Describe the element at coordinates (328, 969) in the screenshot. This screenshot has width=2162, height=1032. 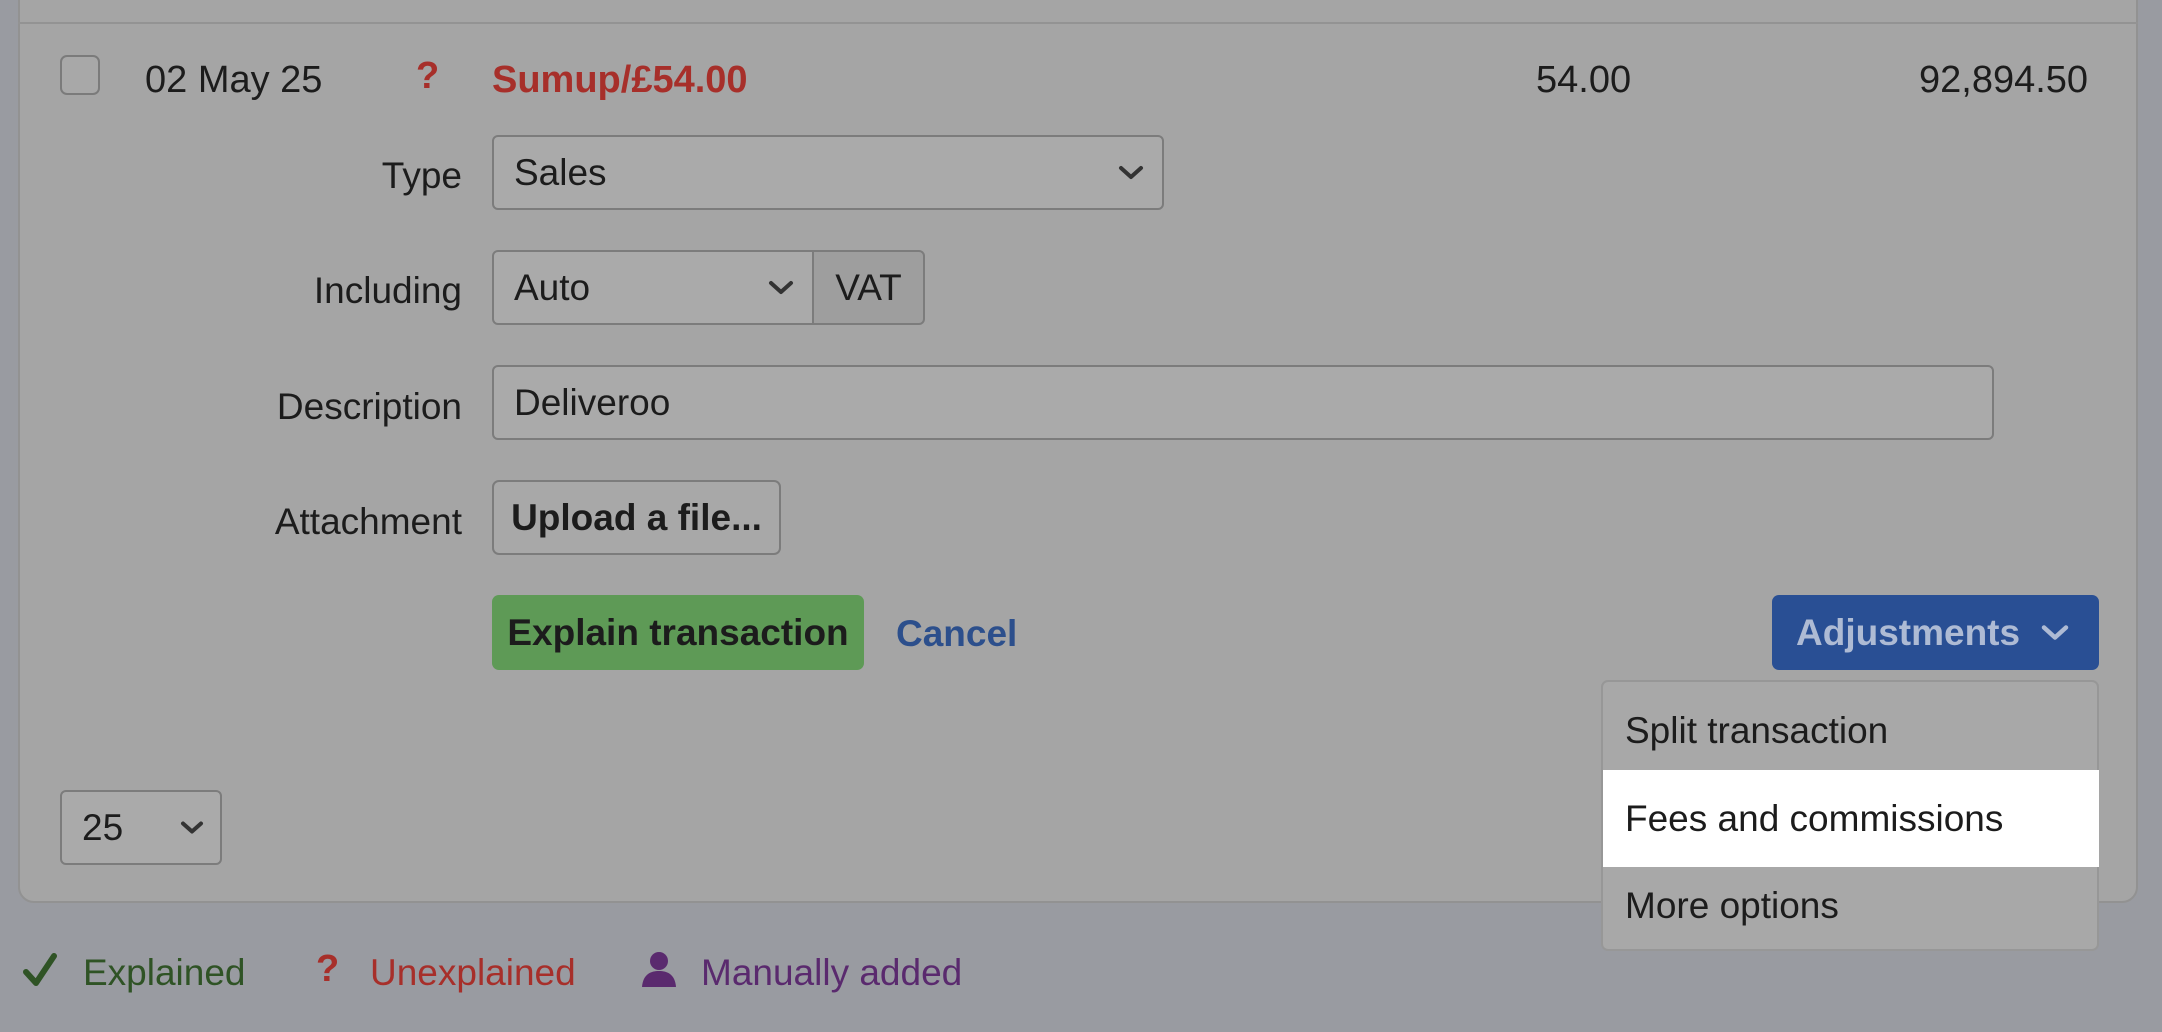
I see `question-mark-icon: ?` at that location.